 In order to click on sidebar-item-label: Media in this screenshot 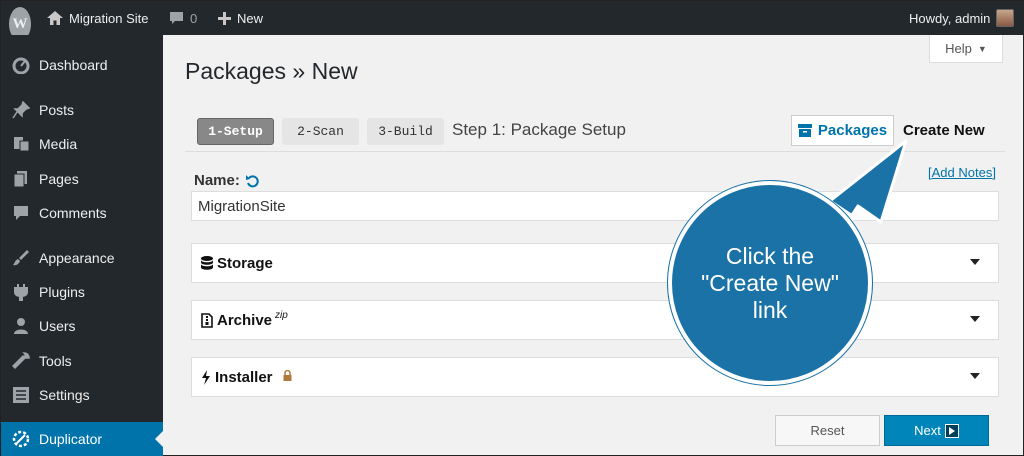, I will do `click(58, 144)`.